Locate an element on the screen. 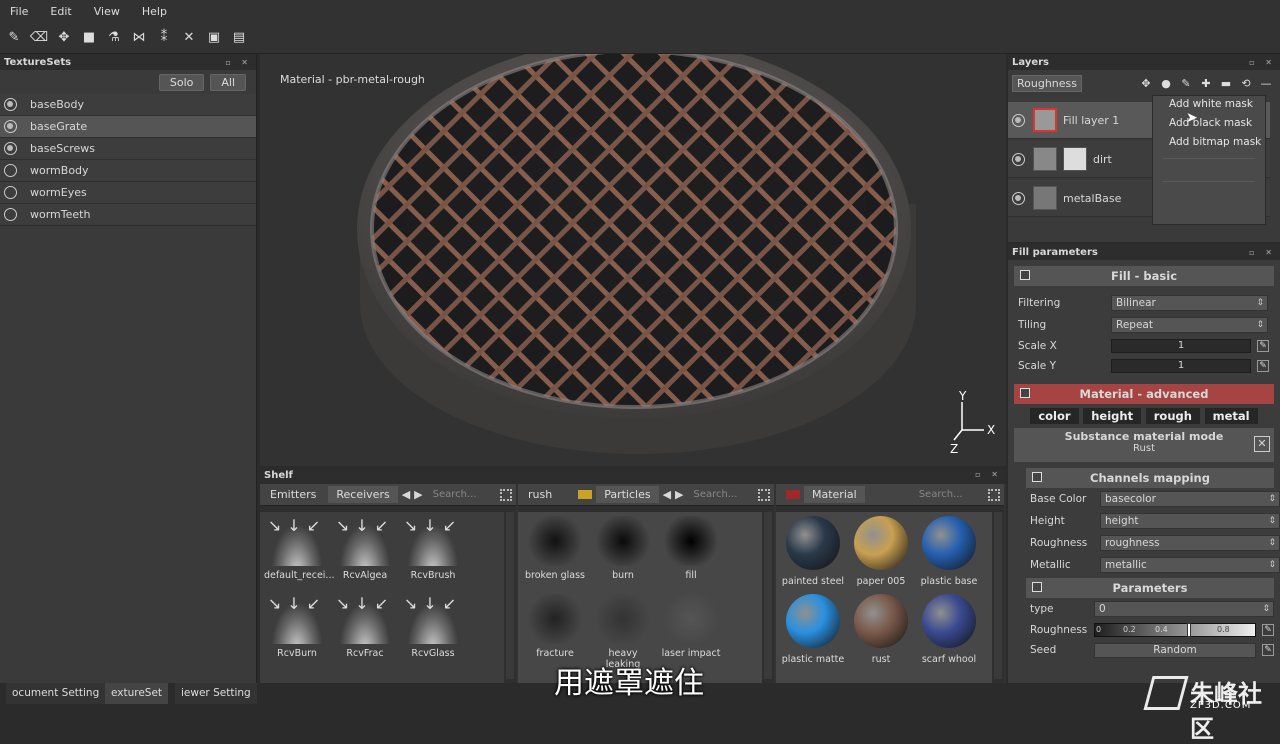  shelf-item: rust is located at coordinates (881, 629).